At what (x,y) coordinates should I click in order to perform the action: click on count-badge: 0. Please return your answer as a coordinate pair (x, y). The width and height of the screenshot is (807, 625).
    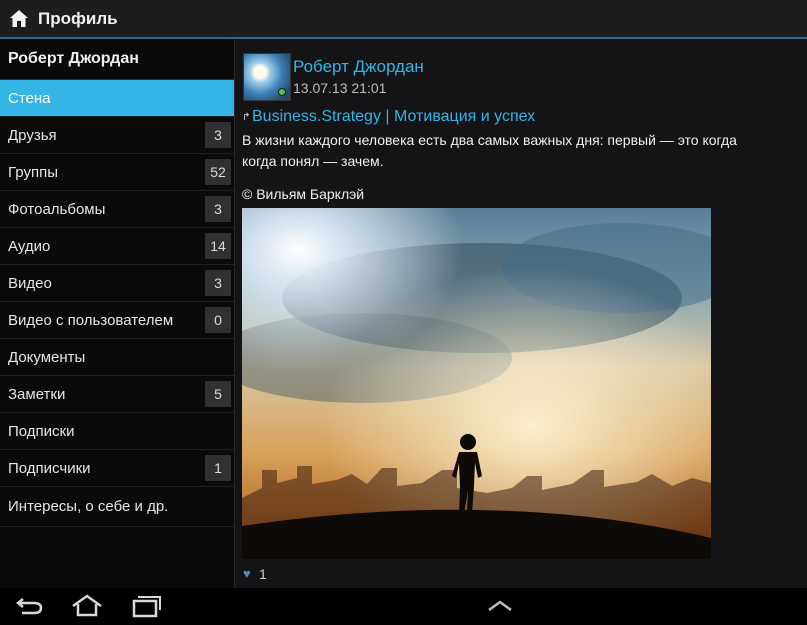
    Looking at the image, I should click on (218, 320).